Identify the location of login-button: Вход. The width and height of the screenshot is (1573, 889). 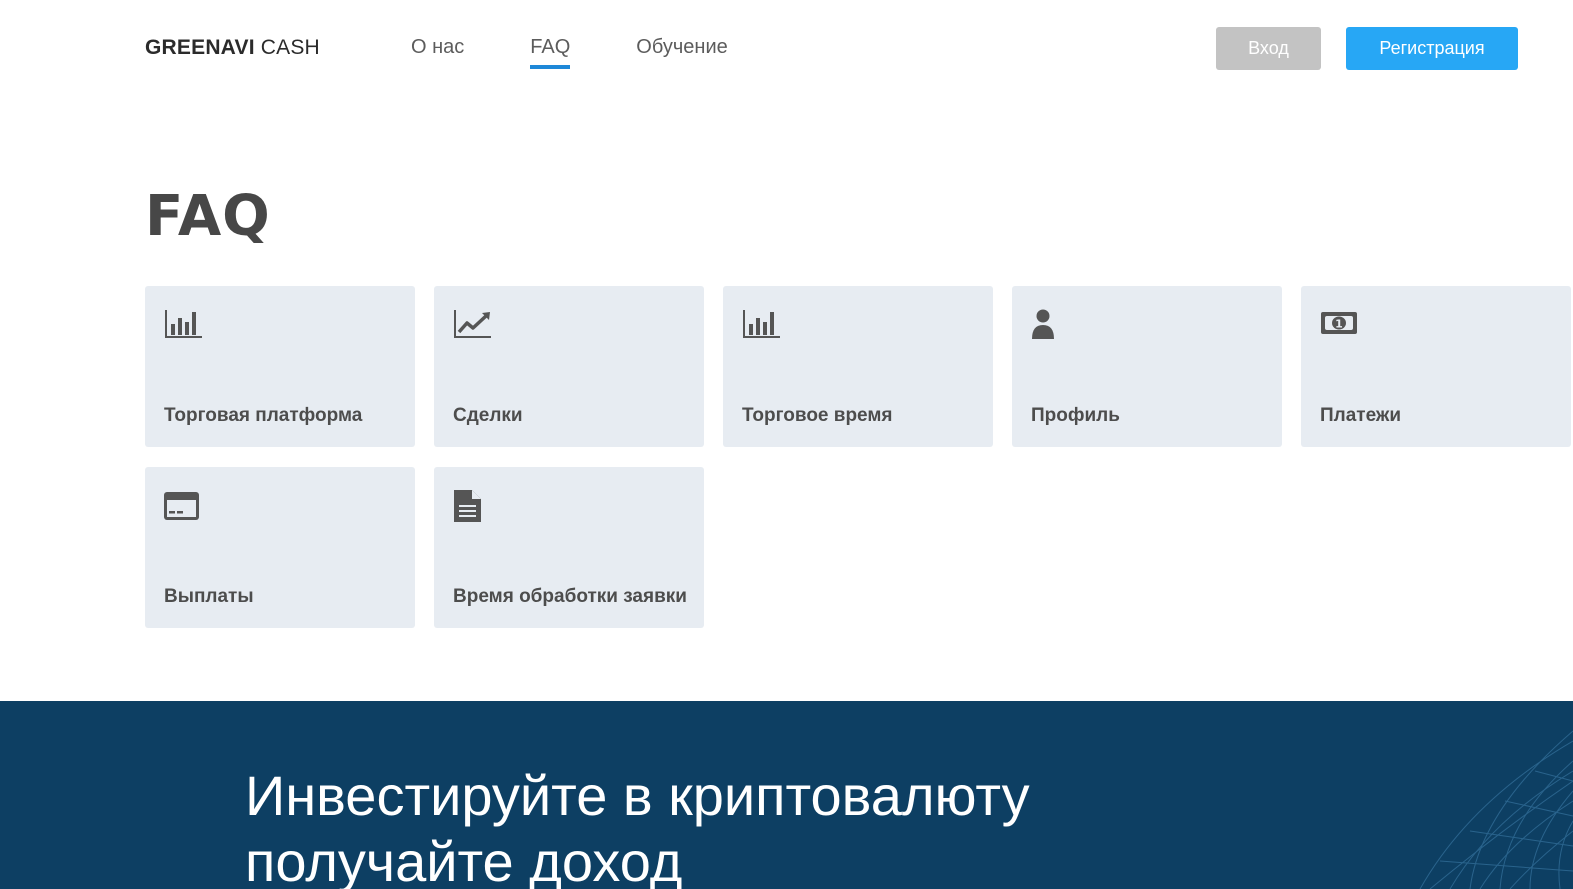
(1268, 48).